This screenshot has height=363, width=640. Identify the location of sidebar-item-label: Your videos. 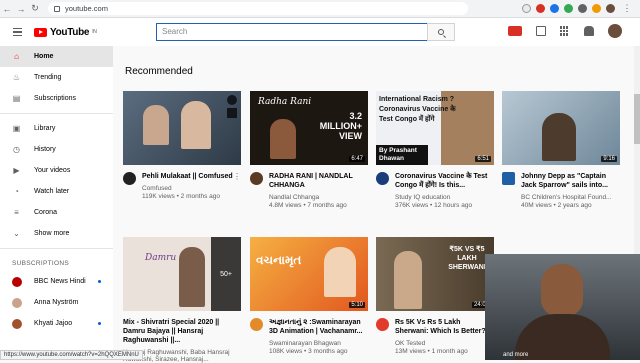
(52, 170).